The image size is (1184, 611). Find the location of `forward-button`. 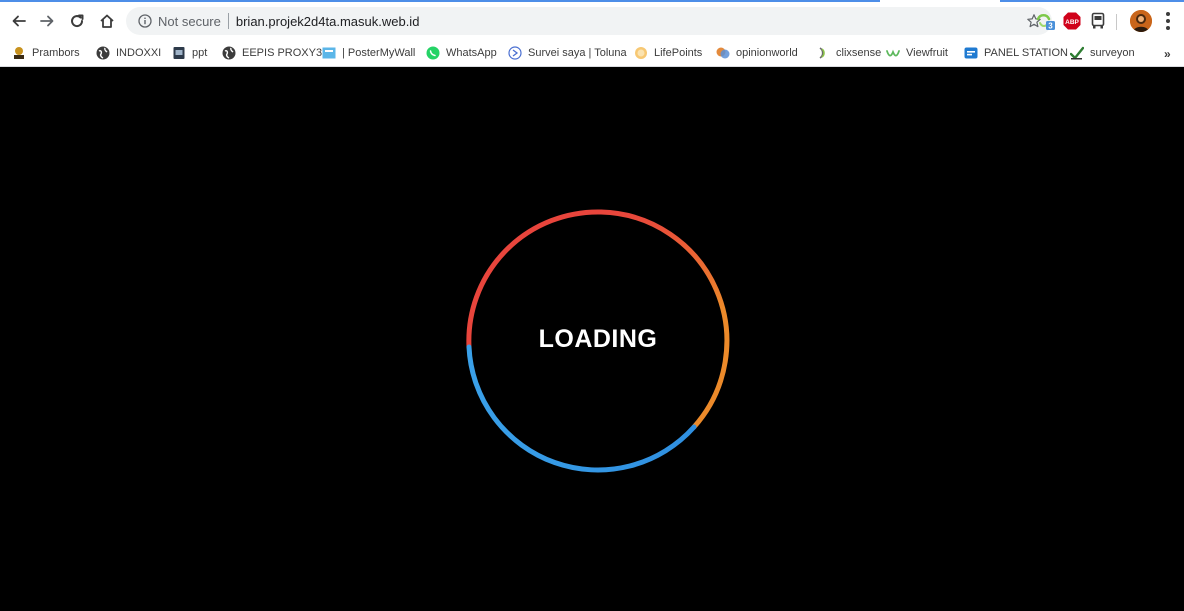

forward-button is located at coordinates (47, 21).